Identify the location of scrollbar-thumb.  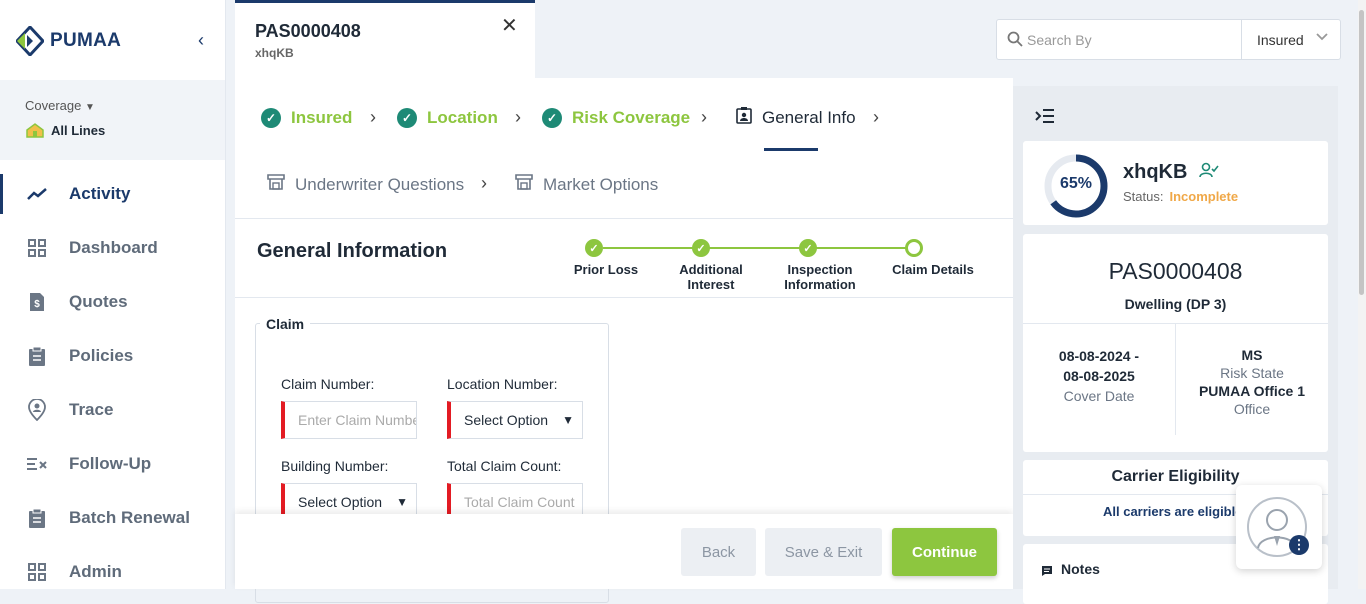
(1361, 152).